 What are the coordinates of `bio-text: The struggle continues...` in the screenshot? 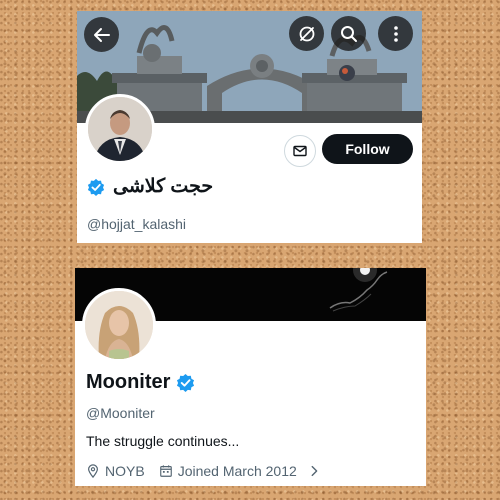 It's located at (163, 441).